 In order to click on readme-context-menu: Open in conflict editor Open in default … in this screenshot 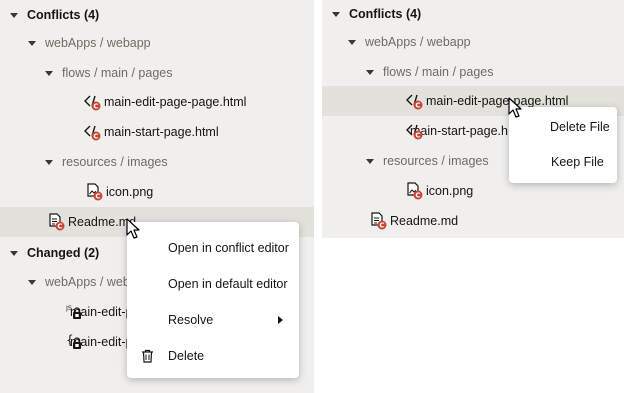, I will do `click(213, 300)`.